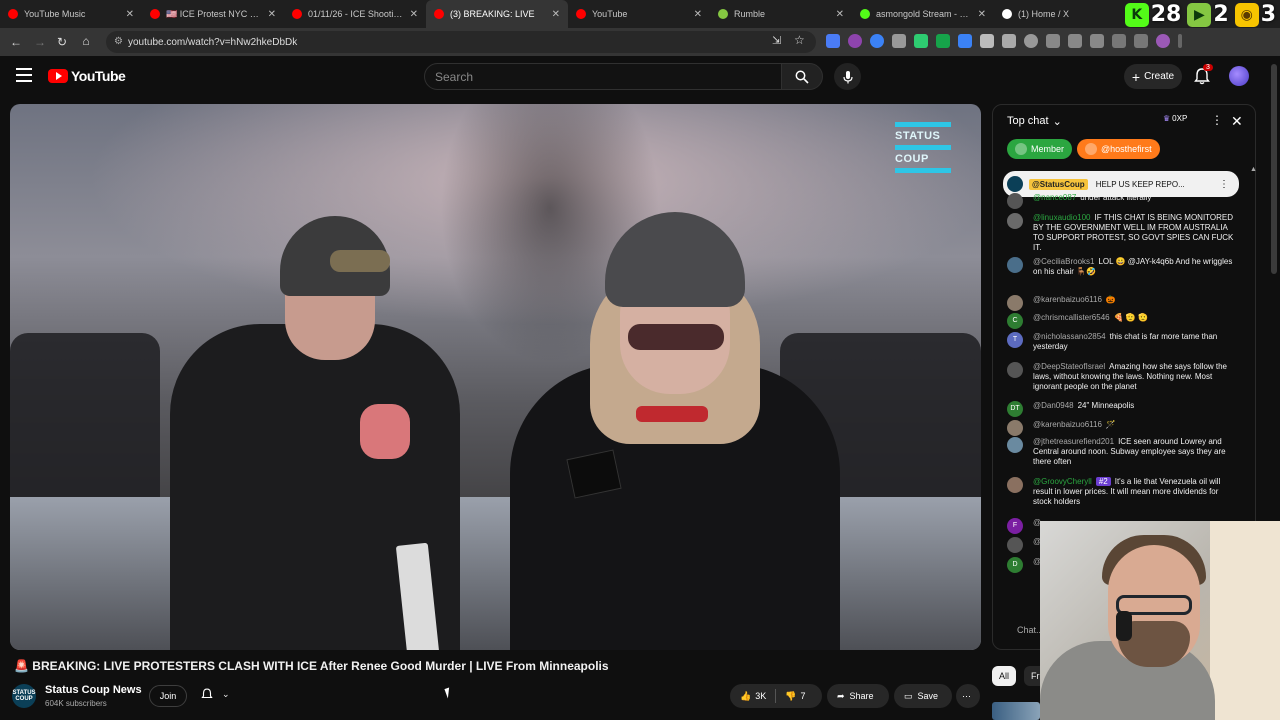  I want to click on chat-author: @GroovyCheryll, so click(1062, 481).